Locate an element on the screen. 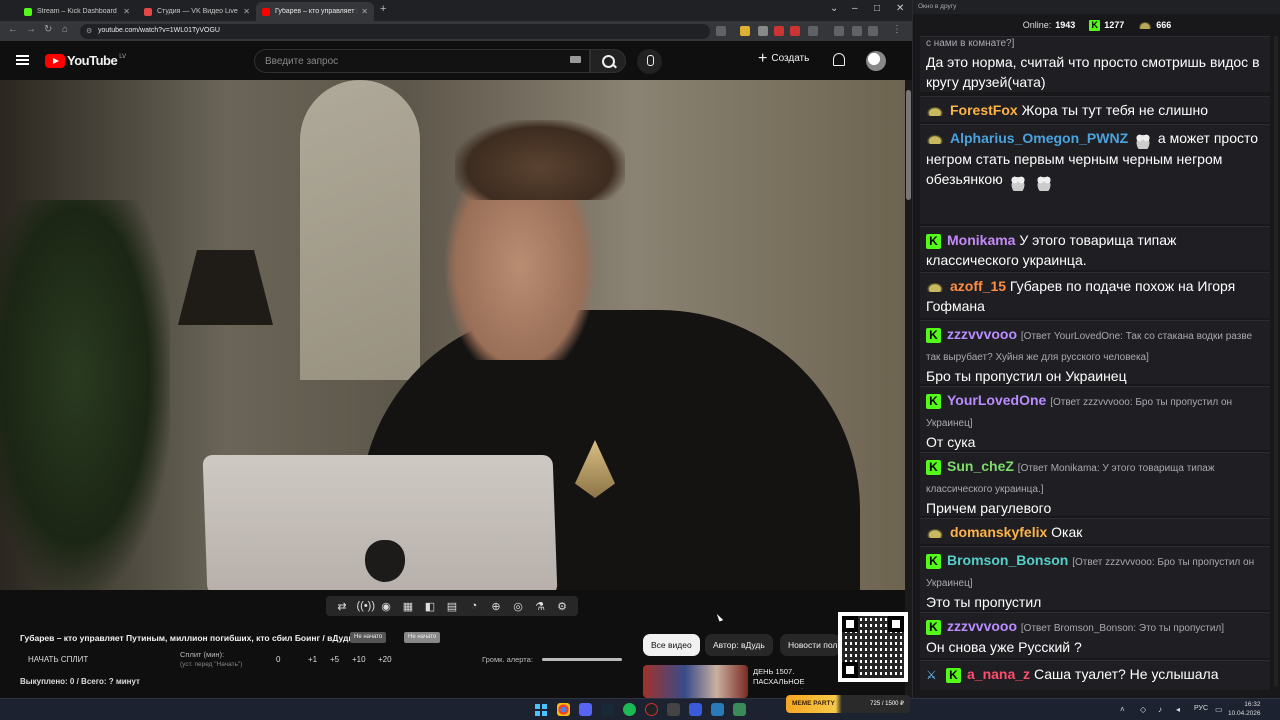  download-icon is located at coordinates (839, 31).